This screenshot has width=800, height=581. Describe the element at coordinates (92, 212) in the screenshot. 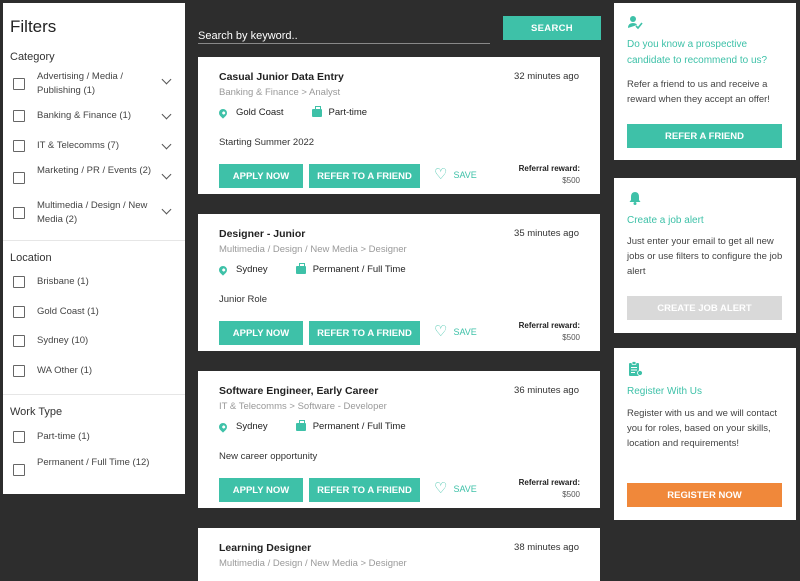

I see `filter-label: Multimedia / Design / New Media (2)` at that location.